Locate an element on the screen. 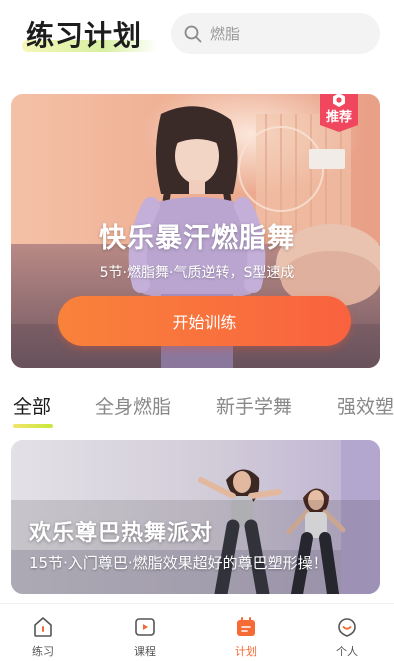 The height and width of the screenshot is (661, 394). hero-subtitle: 5节·燃脂舞·气质逆转，S型速成 is located at coordinates (197, 273).